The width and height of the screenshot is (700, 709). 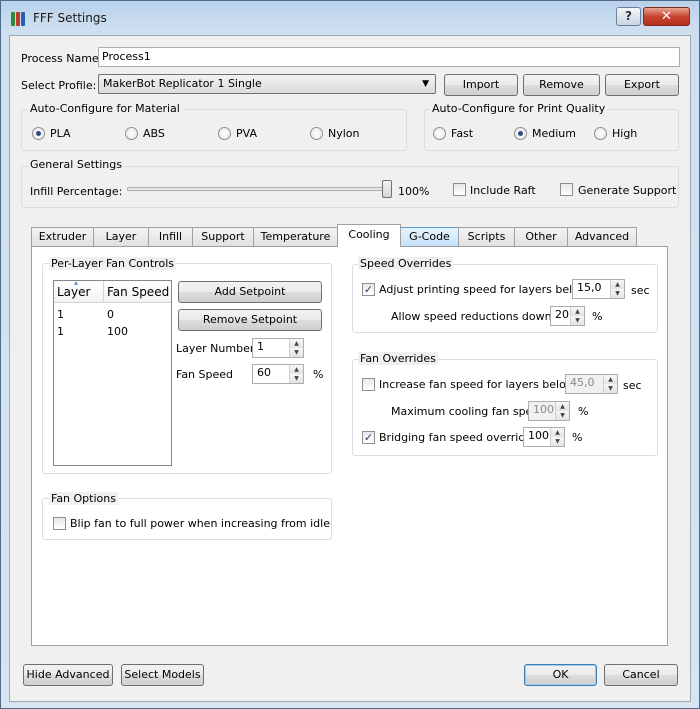 I want to click on export-button: Export, so click(x=642, y=85).